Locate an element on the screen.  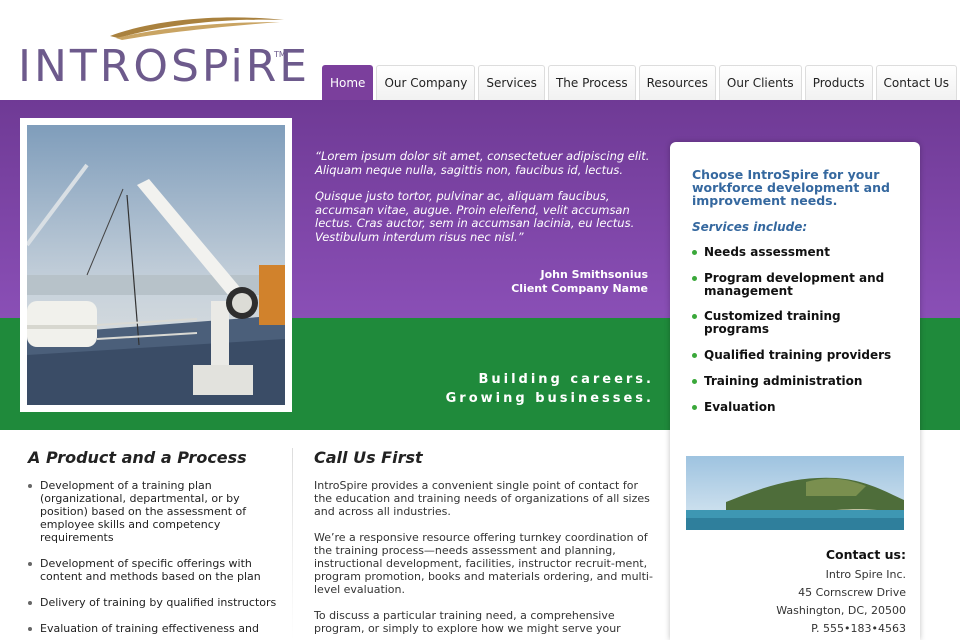
list-item: Evaluation of training effectiveness and is located at coordinates (156, 628).